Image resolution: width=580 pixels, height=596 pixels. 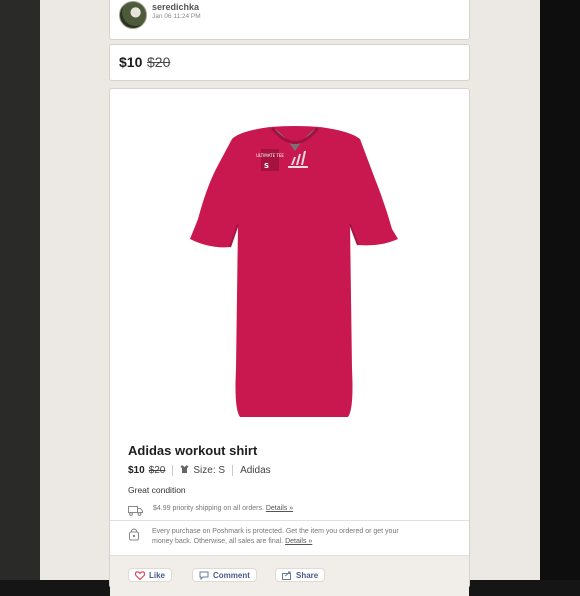 What do you see at coordinates (286, 575) in the screenshot?
I see `share-icon` at bounding box center [286, 575].